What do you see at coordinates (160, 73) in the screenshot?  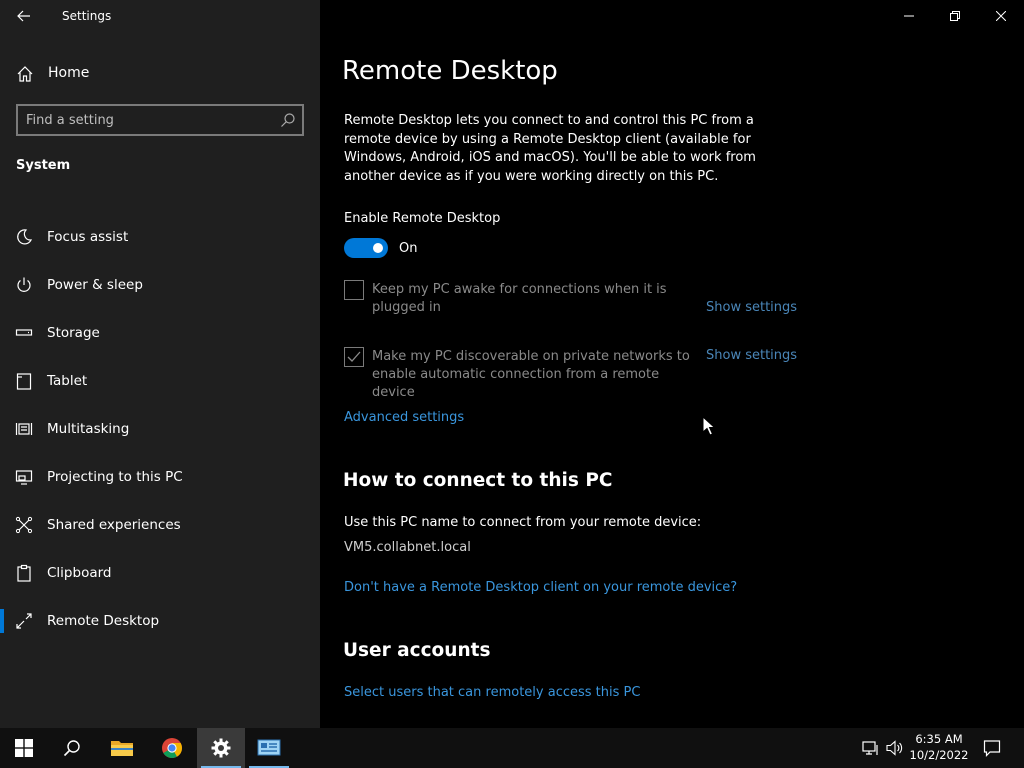 I see `sidebar-home: Home` at bounding box center [160, 73].